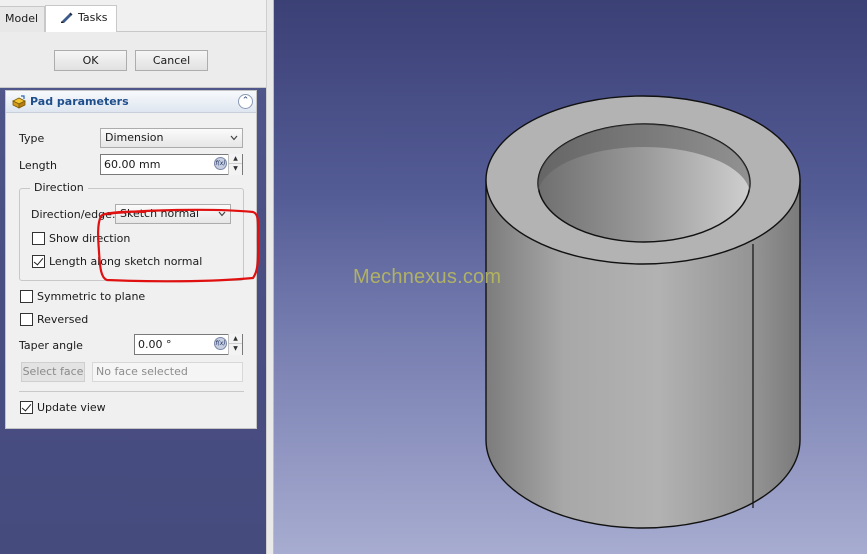 This screenshot has width=867, height=554. Describe the element at coordinates (167, 372) in the screenshot. I see `face-field: No face selected` at that location.